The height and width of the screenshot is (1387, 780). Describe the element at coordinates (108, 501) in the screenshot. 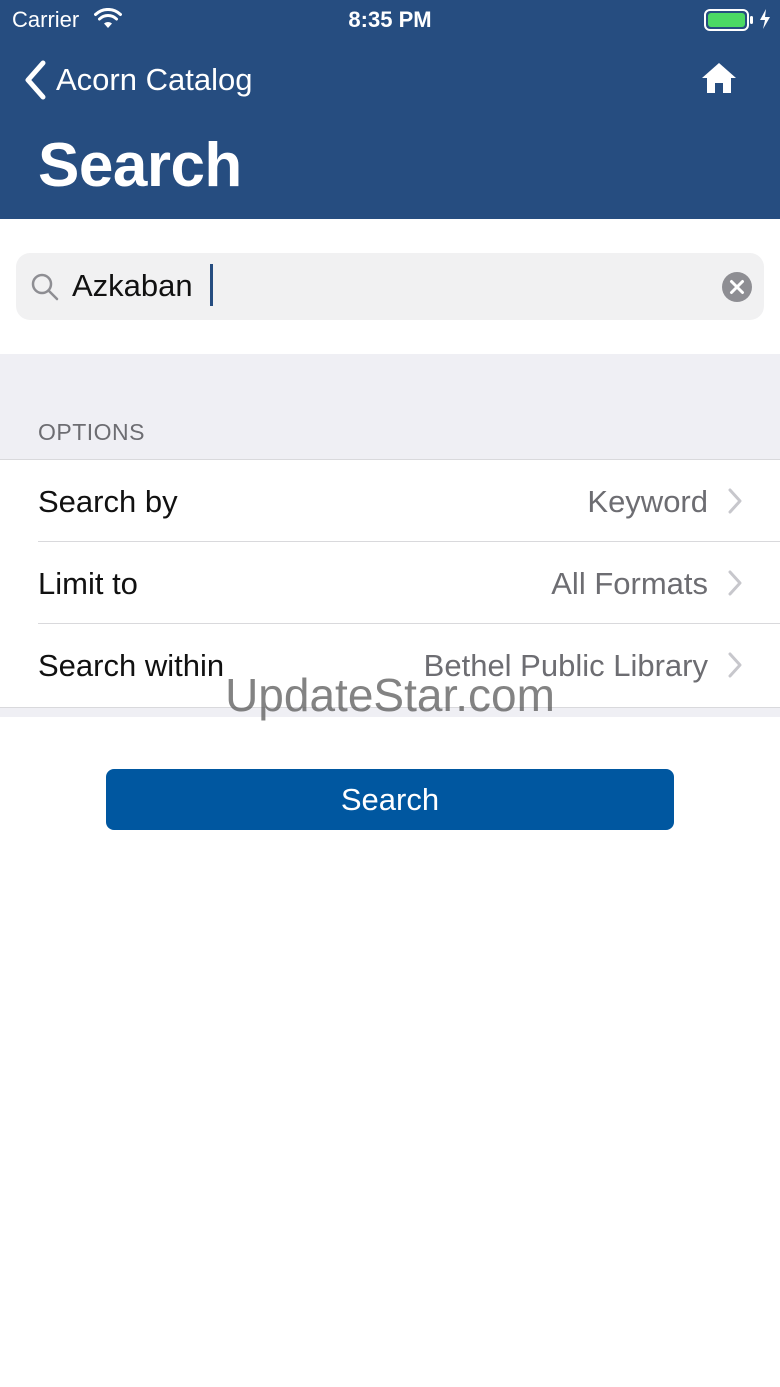

I see `option-label: Search by` at that location.